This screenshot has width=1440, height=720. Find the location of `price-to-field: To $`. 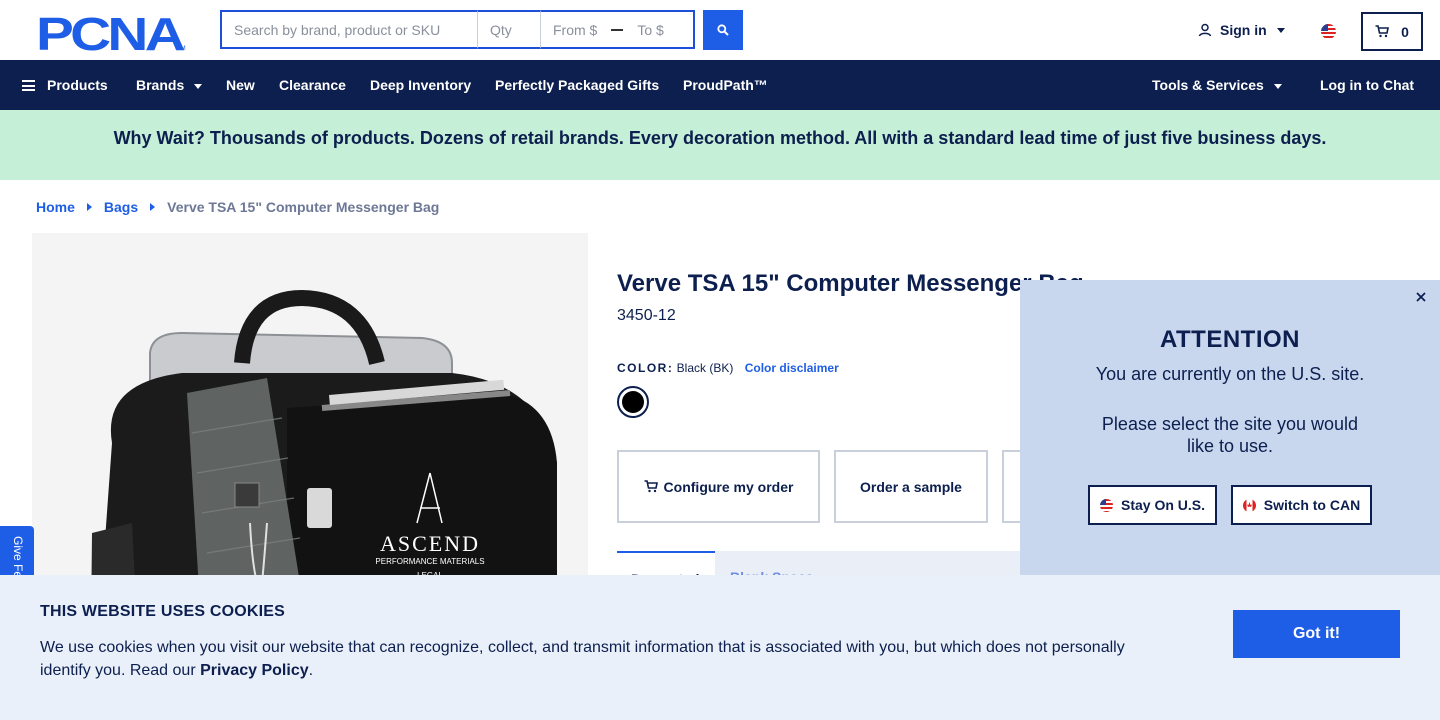

price-to-field: To $ is located at coordinates (650, 30).